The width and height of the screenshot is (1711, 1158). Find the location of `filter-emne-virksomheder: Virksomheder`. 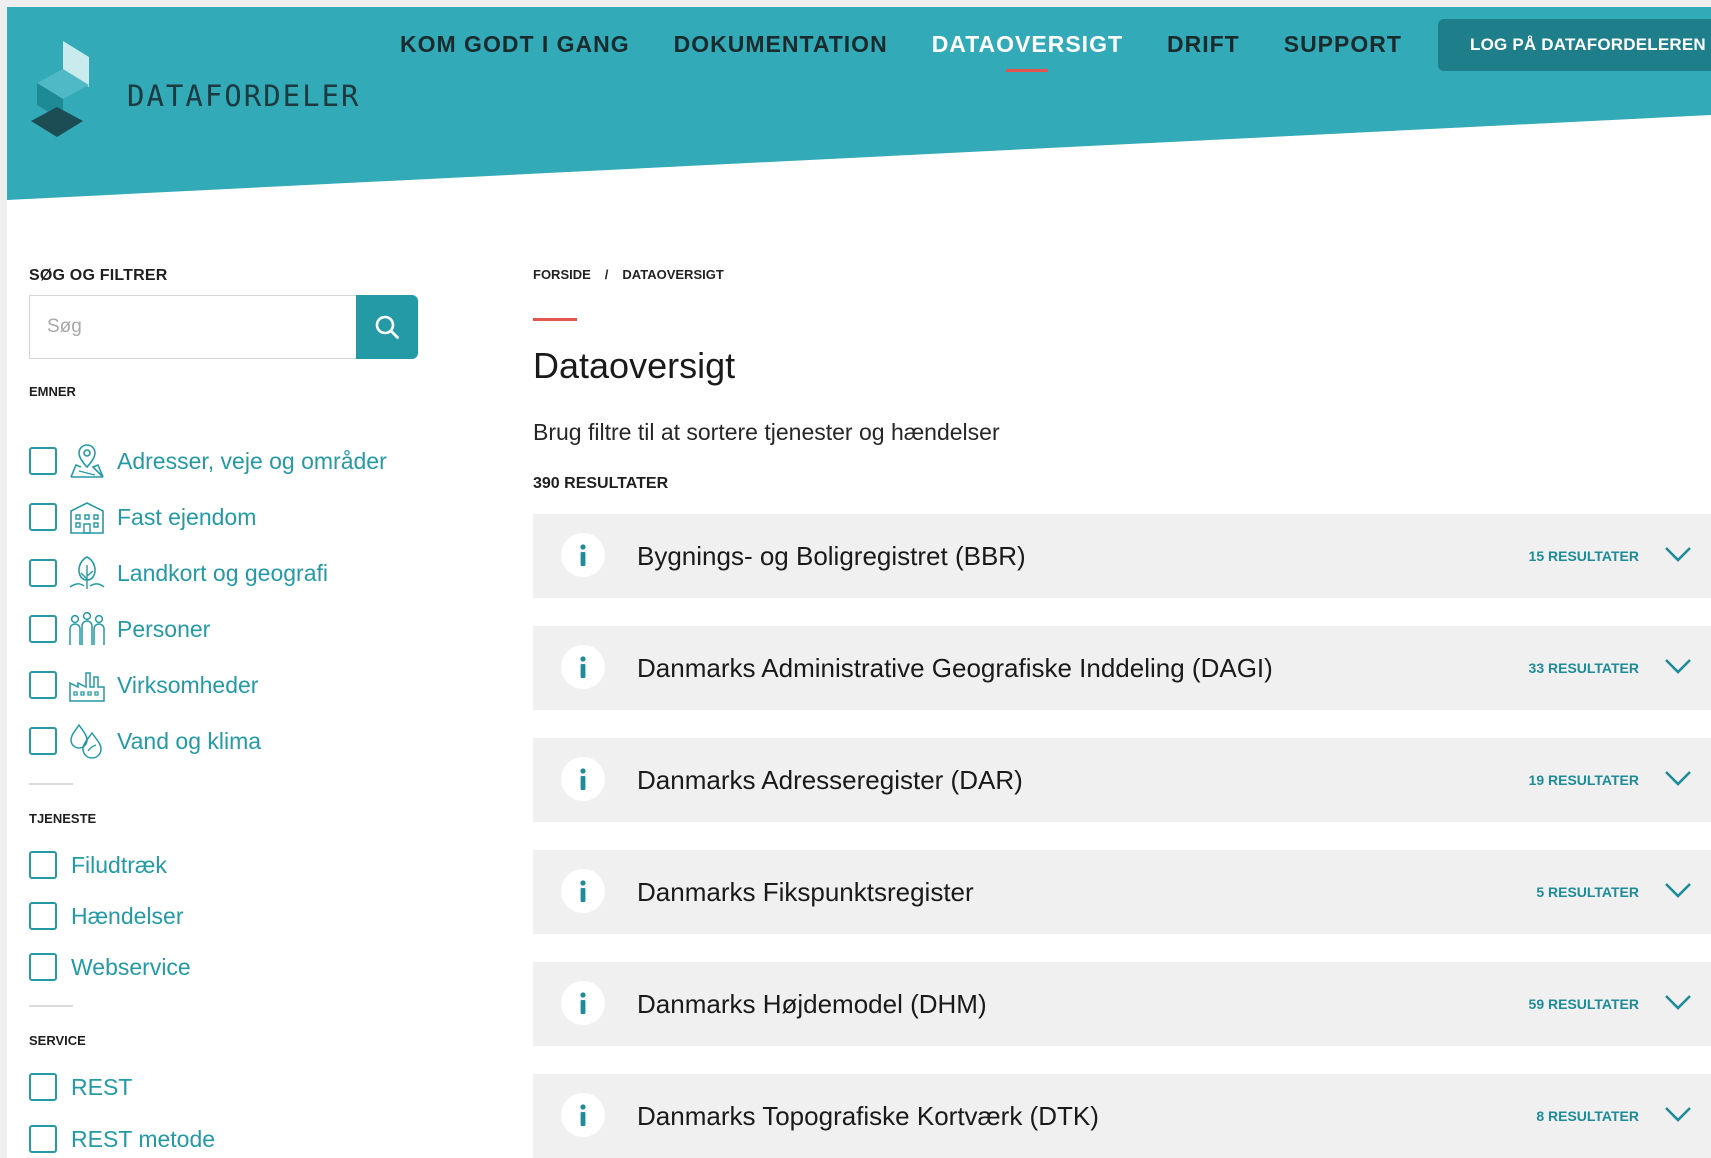

filter-emne-virksomheder: Virksomheder is located at coordinates (143, 685).